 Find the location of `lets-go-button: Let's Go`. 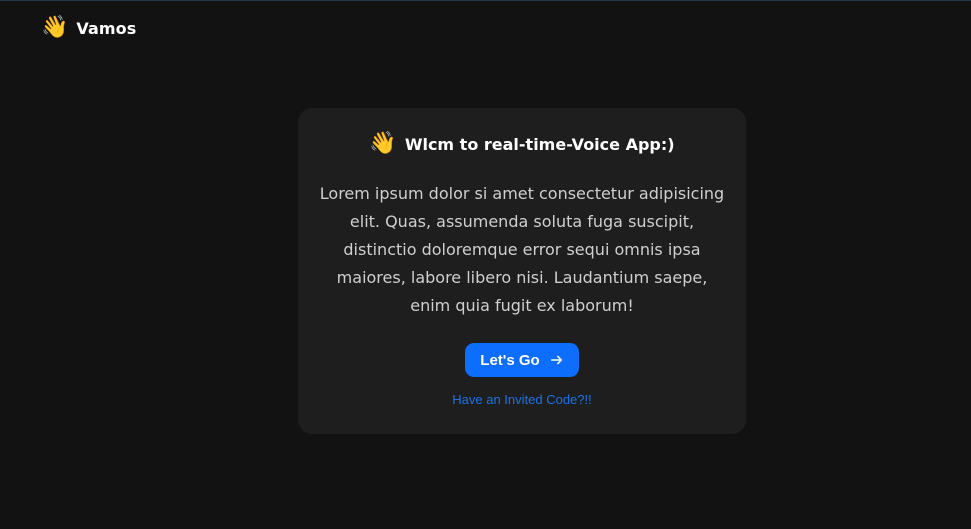

lets-go-button: Let's Go is located at coordinates (522, 360).